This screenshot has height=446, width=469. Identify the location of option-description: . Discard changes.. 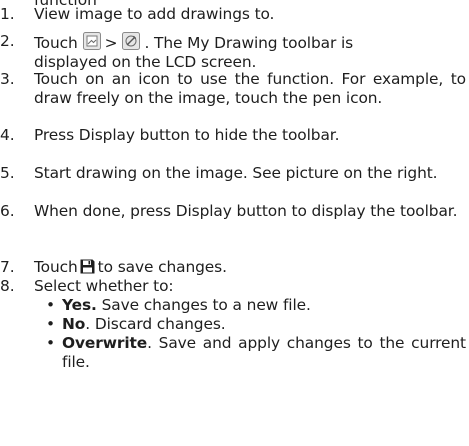
(155, 324).